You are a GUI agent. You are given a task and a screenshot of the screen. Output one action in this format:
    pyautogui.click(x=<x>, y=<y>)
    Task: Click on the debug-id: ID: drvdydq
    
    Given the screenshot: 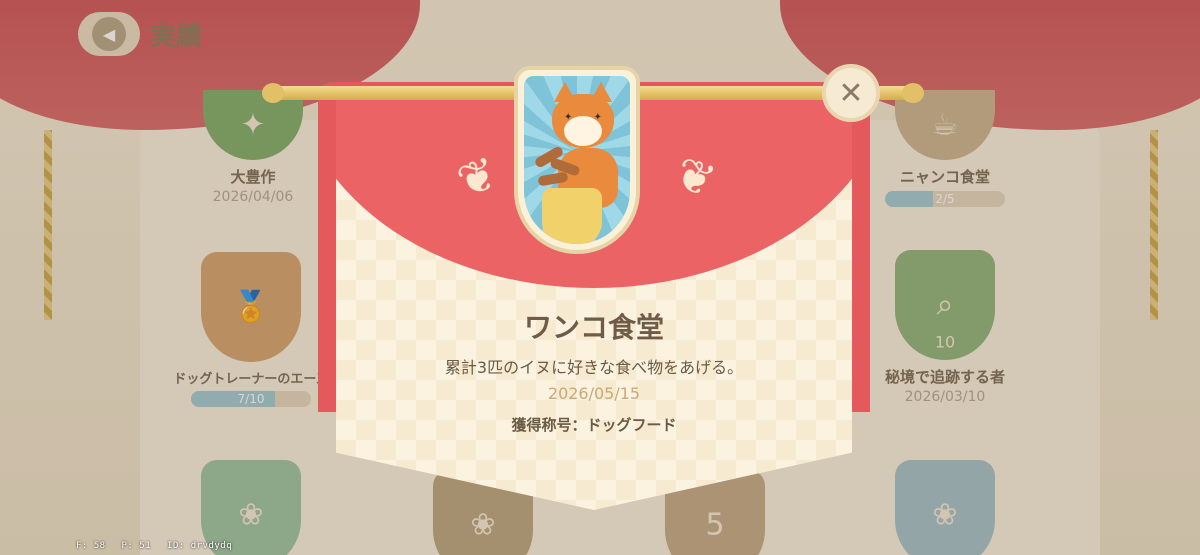 What is the action you would take?
    pyautogui.click(x=200, y=546)
    